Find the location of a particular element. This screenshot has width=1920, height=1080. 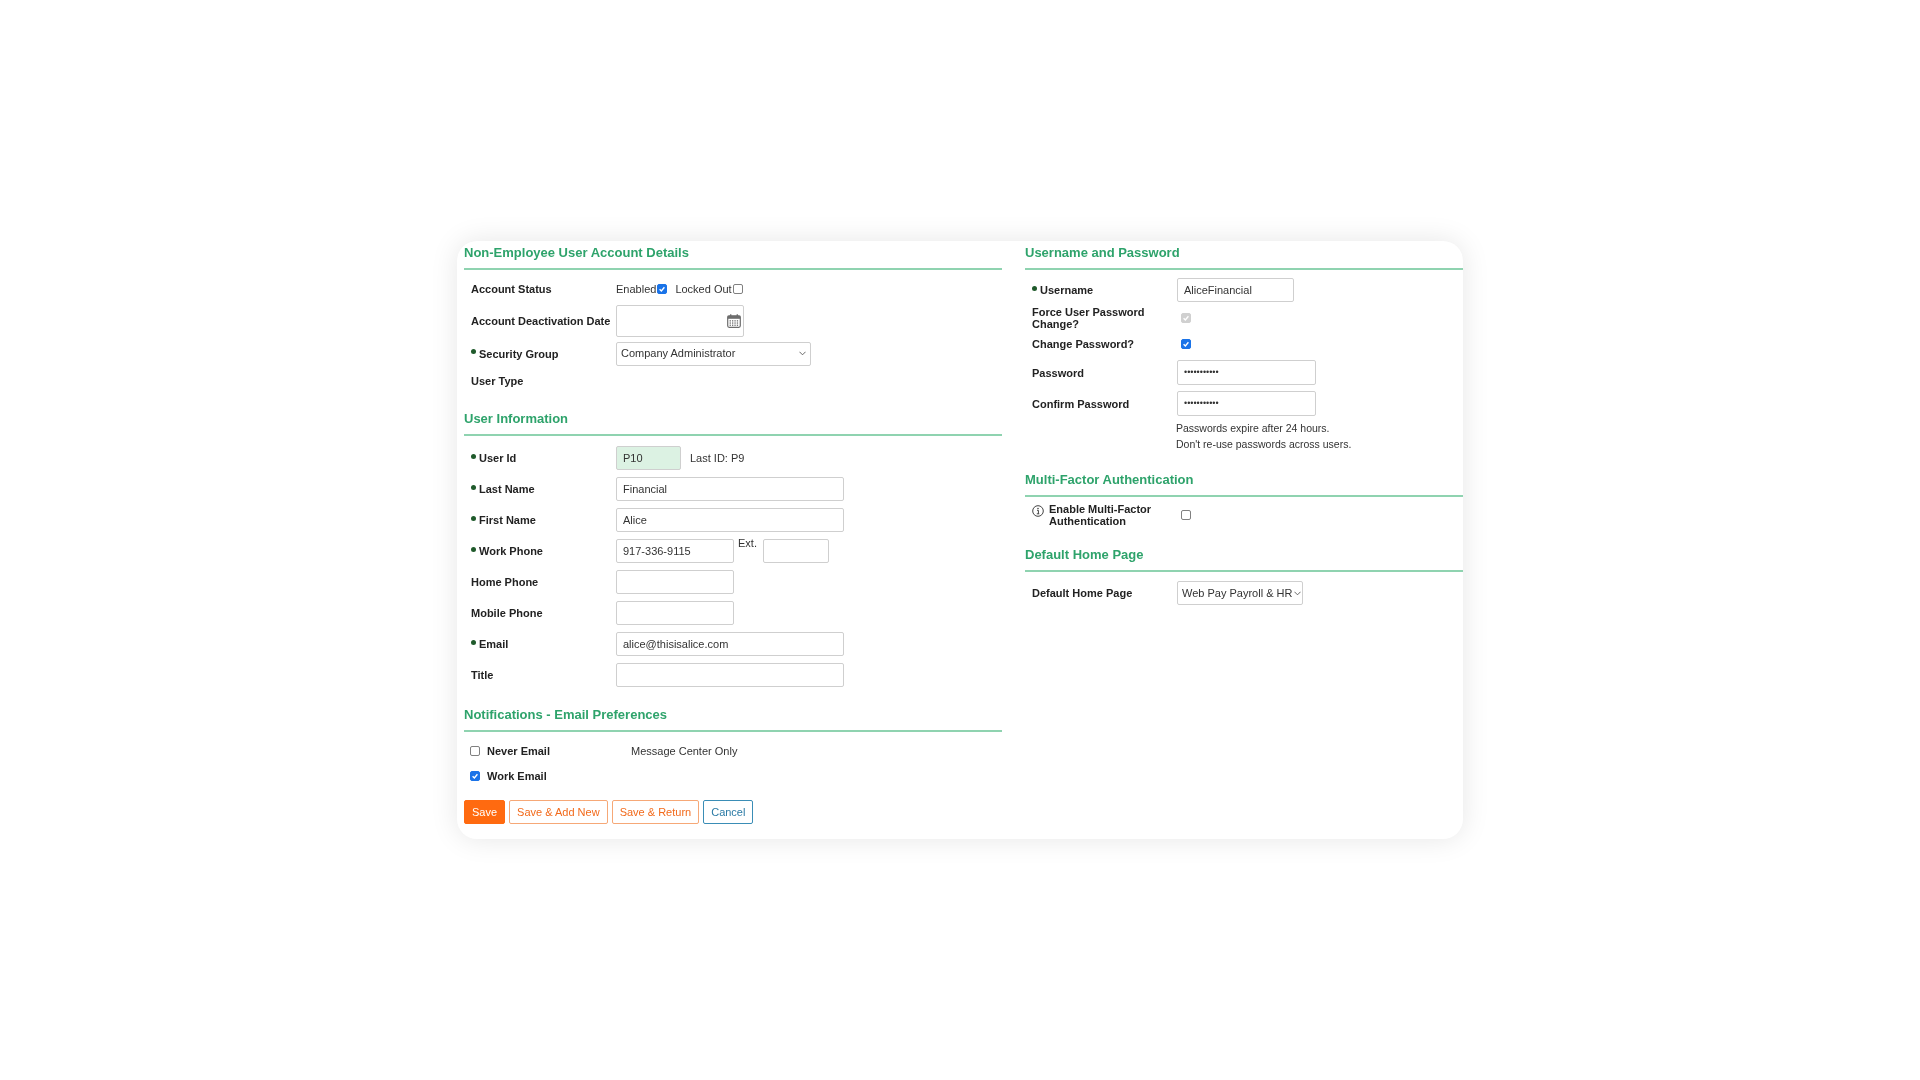

option-label: Enabled is located at coordinates (636, 289).